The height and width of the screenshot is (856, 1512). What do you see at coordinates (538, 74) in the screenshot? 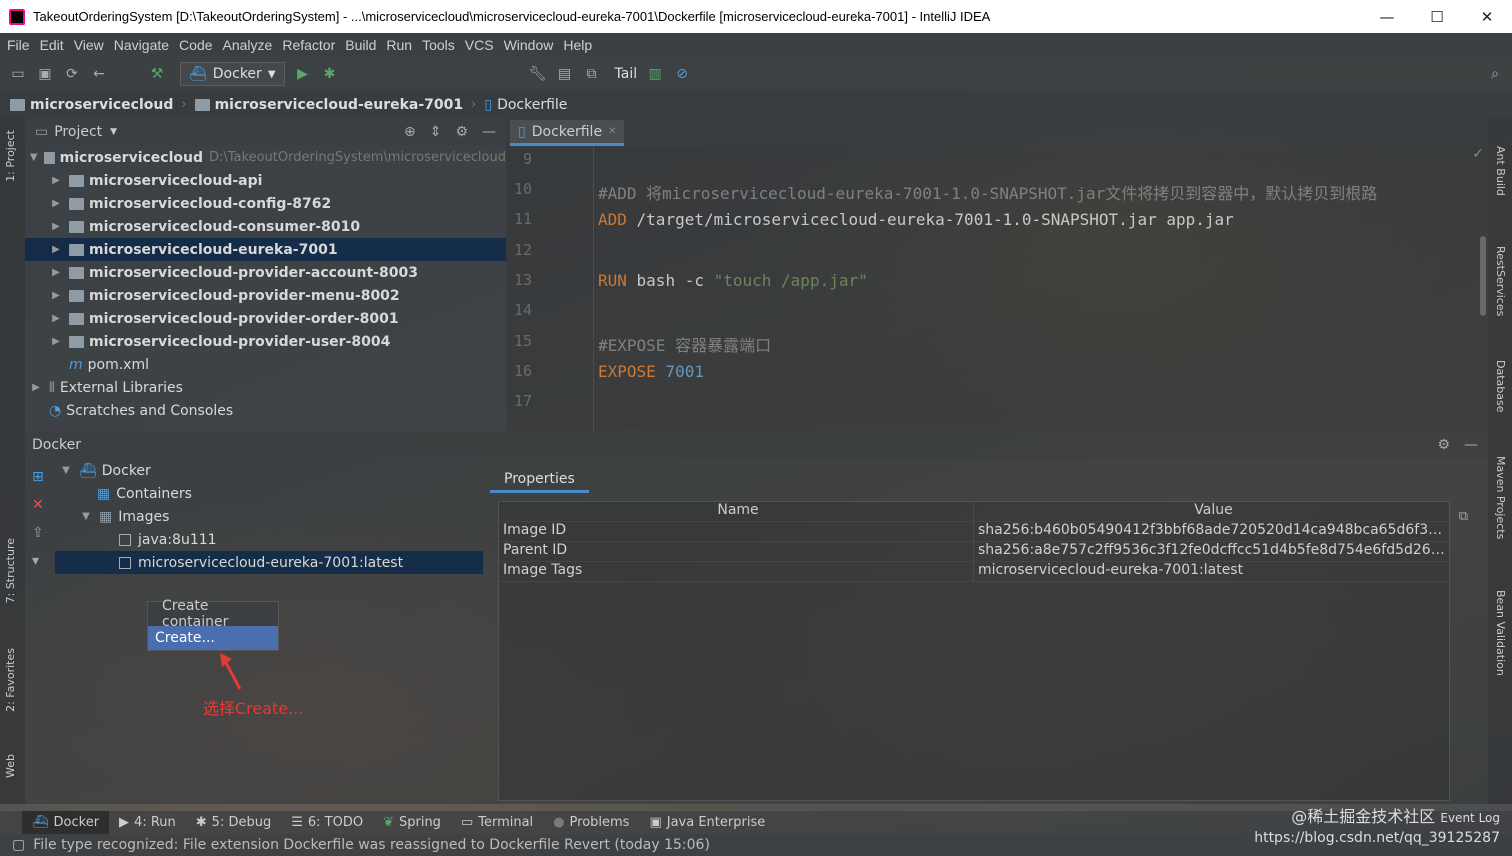
I see `wrench-icon: 🔧︎` at bounding box center [538, 74].